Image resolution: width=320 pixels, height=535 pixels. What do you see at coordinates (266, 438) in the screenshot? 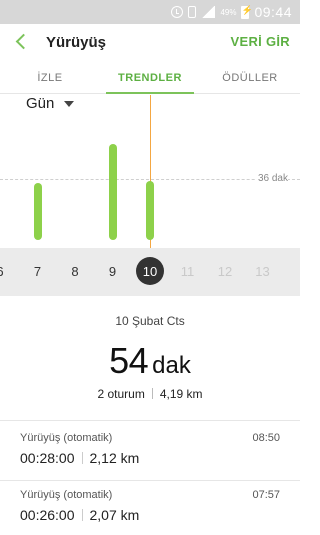
I see `entry-time: 08:50` at bounding box center [266, 438].